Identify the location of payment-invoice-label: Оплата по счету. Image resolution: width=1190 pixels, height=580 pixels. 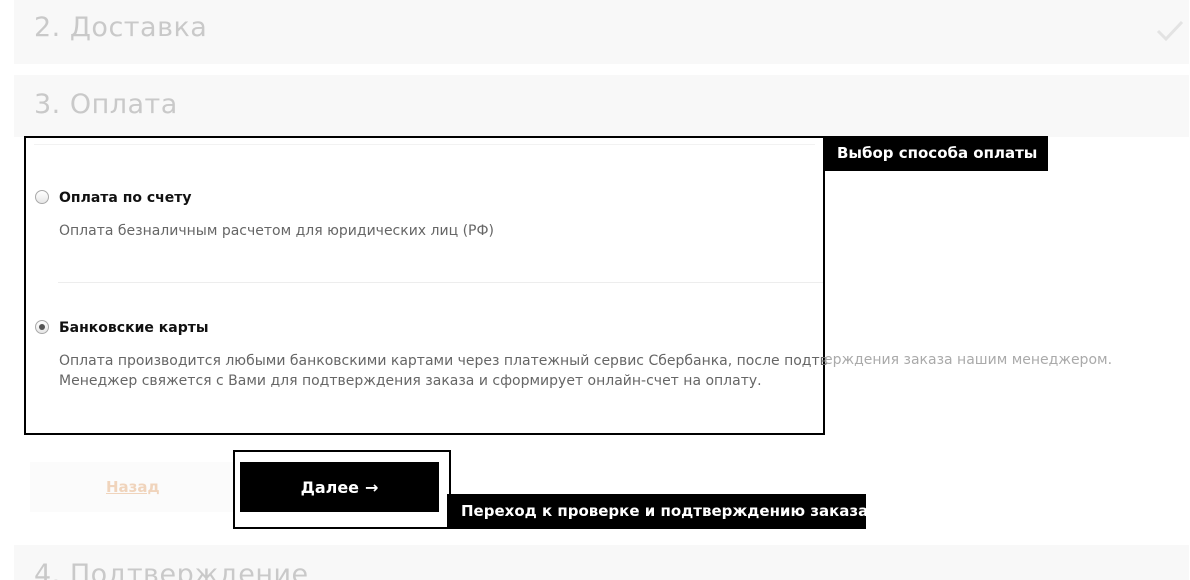
(125, 198).